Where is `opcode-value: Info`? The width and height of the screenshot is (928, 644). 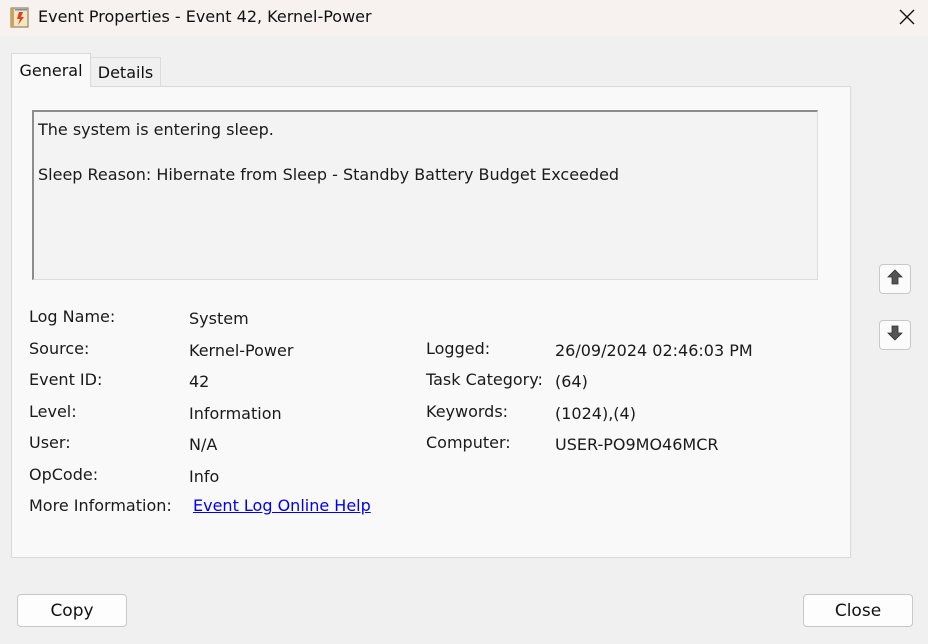 opcode-value: Info is located at coordinates (204, 476).